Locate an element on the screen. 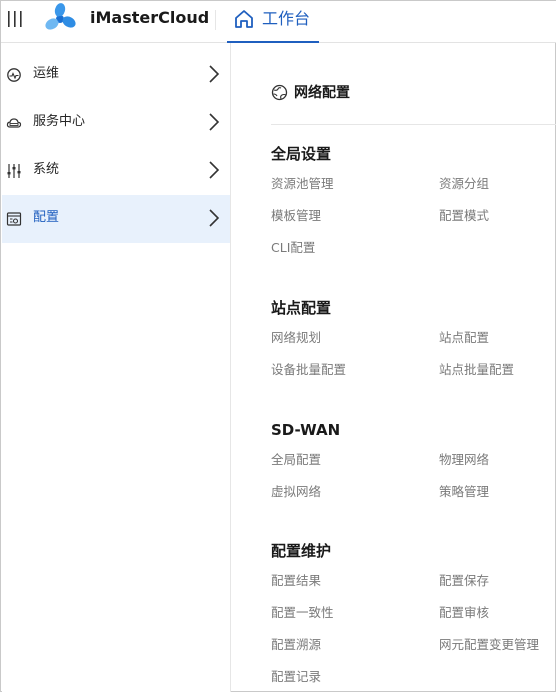  sidebar-item-label: 运维 is located at coordinates (46, 73).